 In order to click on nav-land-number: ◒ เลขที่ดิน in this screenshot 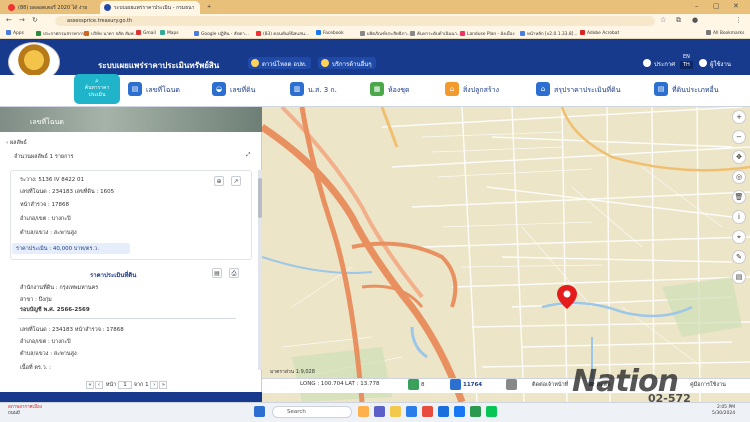, I will do `click(233, 90)`.